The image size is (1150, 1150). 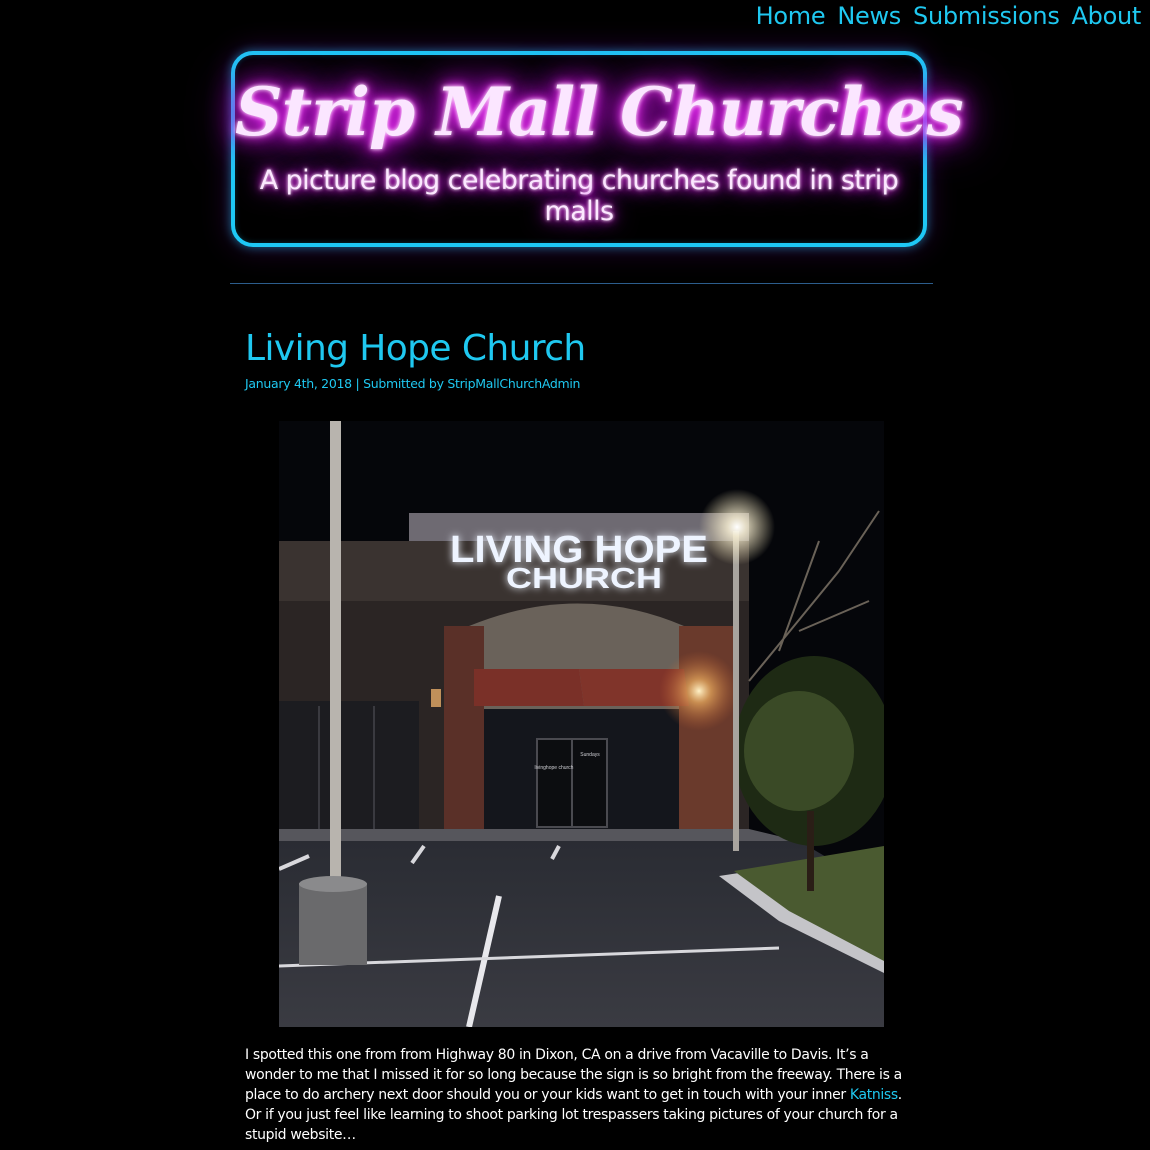 I want to click on door-text-right: Sundays, so click(x=590, y=755).